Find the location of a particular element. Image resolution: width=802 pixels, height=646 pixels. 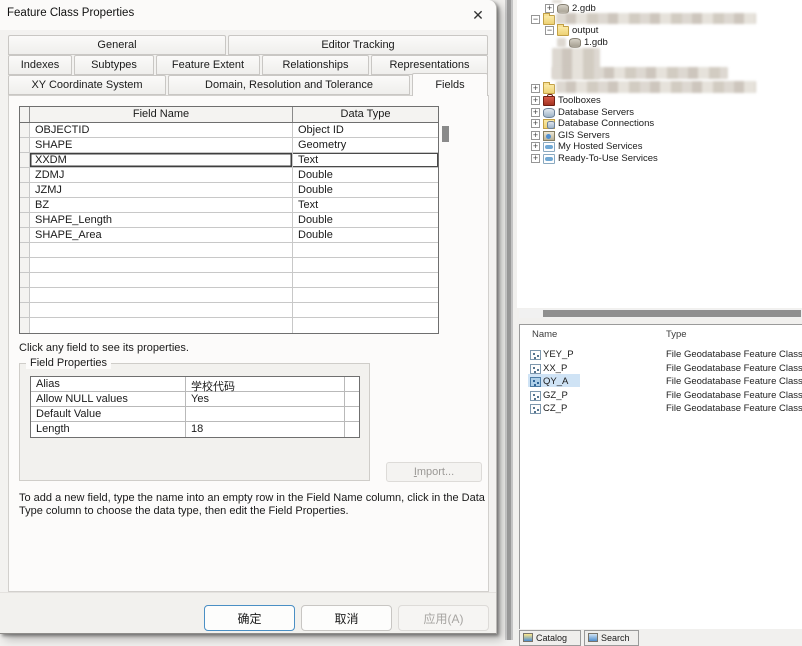

tab-domain-resolution-tolerance: Domain, Resolution and Tolerance is located at coordinates (289, 85).